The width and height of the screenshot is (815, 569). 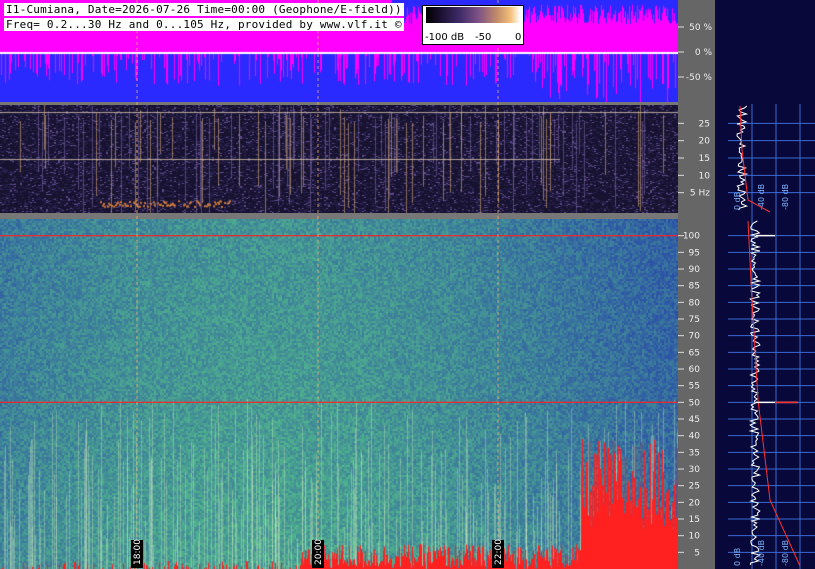 I want to click on high-freq-tick-label: 45, so click(x=694, y=420).